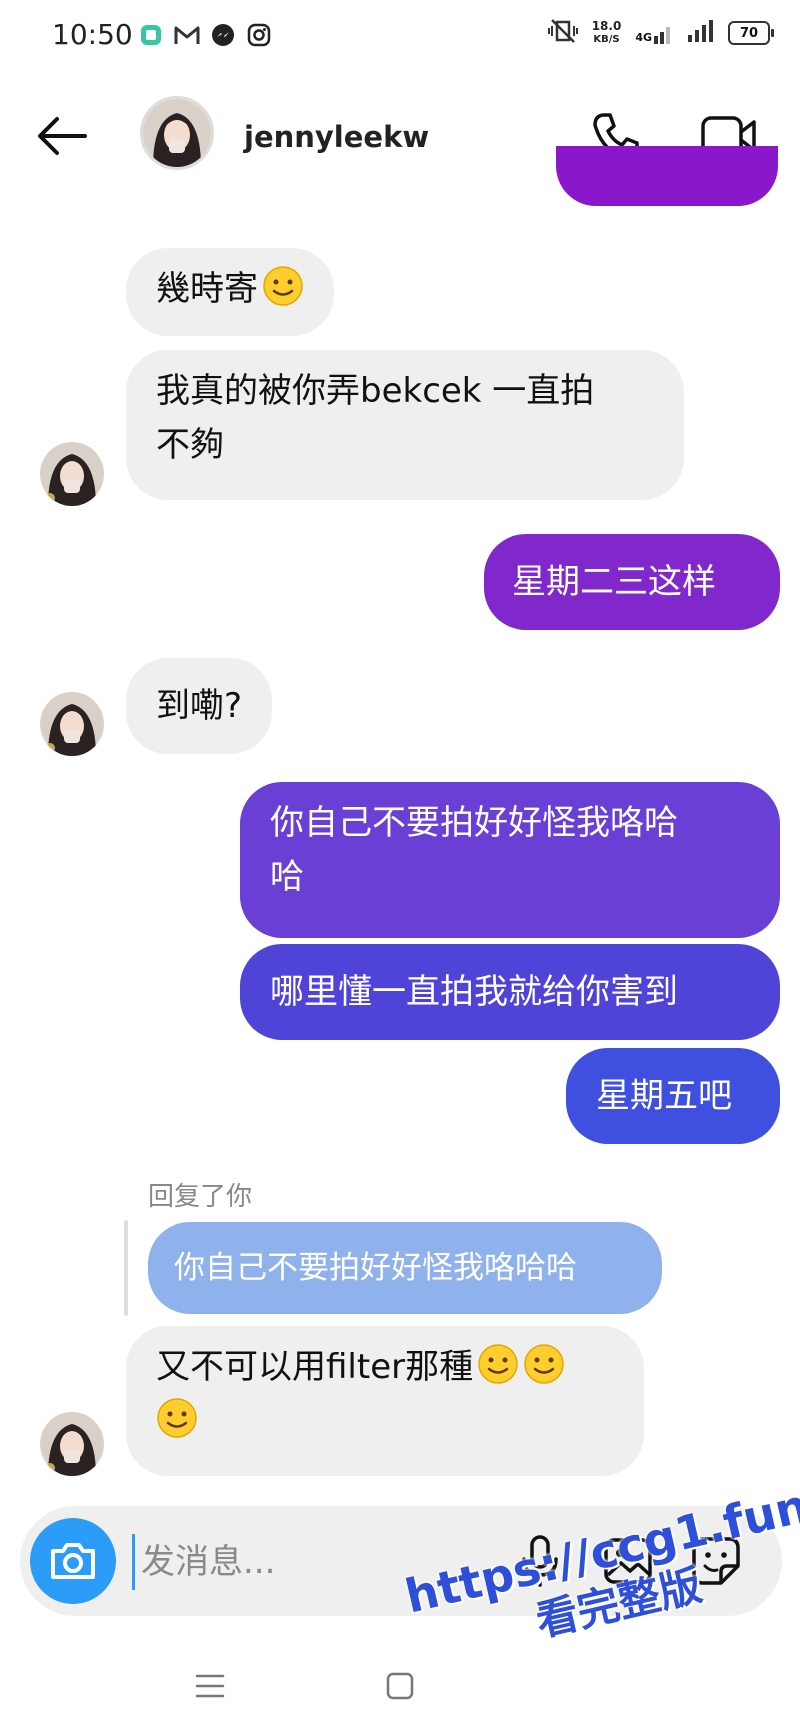 The width and height of the screenshot is (800, 1733). What do you see at coordinates (400, 36) in the screenshot?
I see `status-bar: 10:50 18.0 KB/S 4G 70` at bounding box center [400, 36].